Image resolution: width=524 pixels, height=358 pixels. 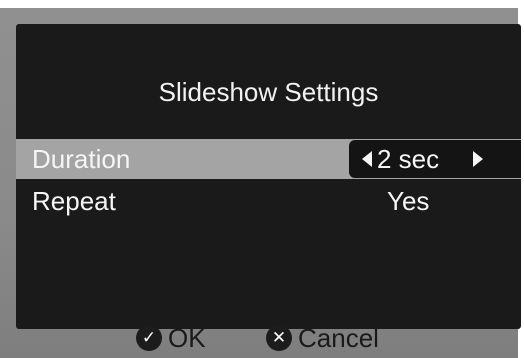 I want to click on setting-label-repeat: Repeat, so click(x=74, y=201).